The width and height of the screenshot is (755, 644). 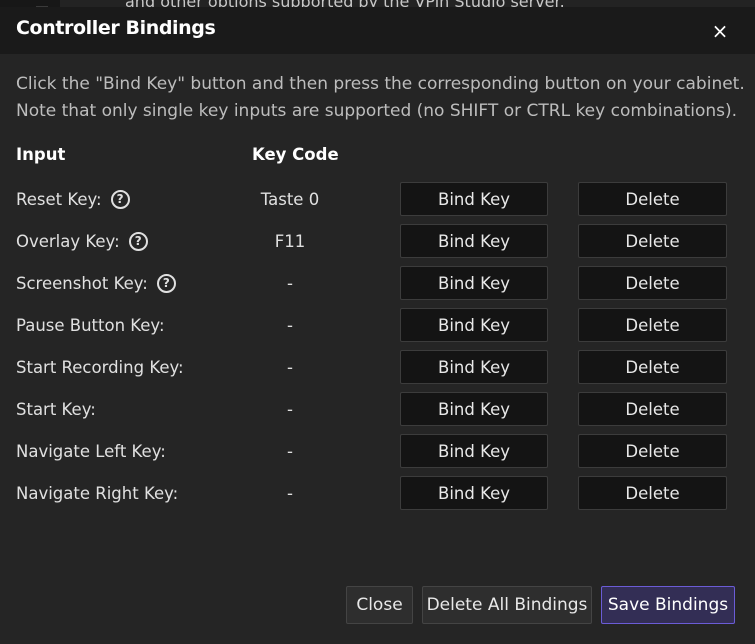 I want to click on binding-row: Navigate Right Key: - Bind Key Delete, so click(x=377, y=494).